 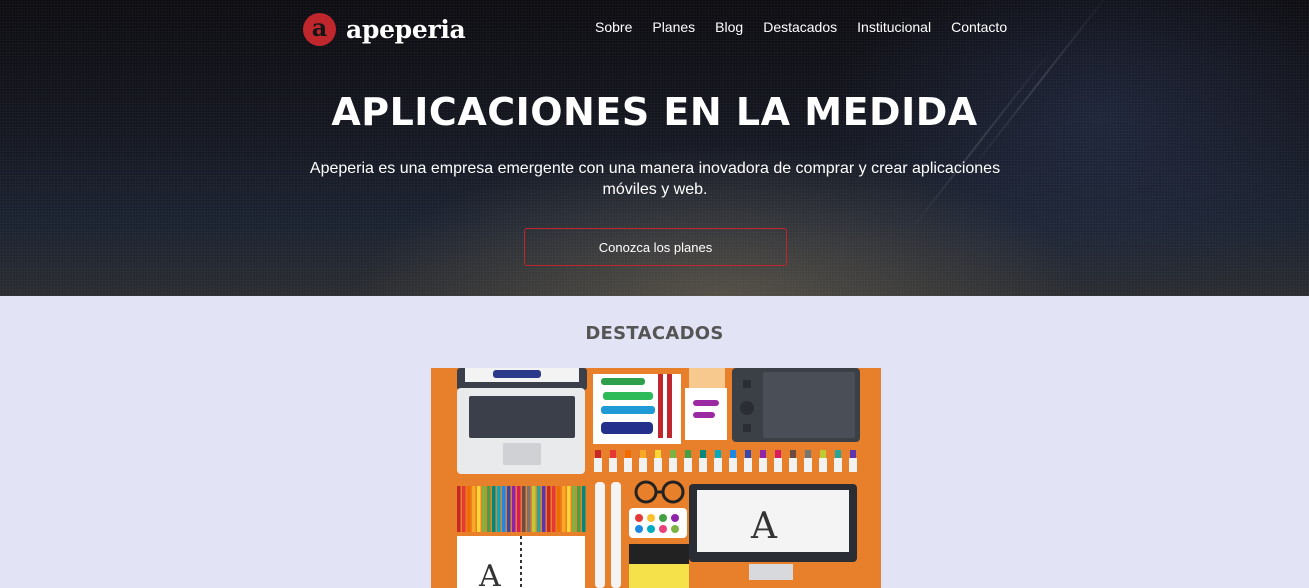 I want to click on ruler, so click(x=600, y=535).